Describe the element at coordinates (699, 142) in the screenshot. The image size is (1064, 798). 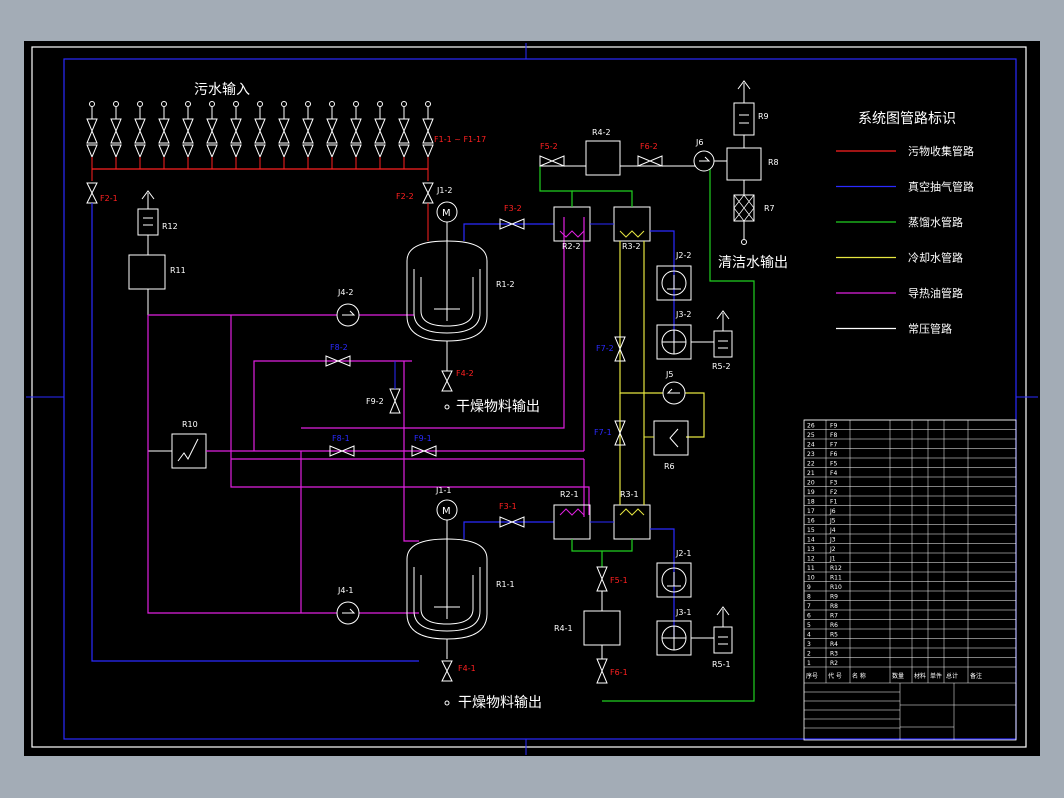
I see `label-j6: J6` at that location.